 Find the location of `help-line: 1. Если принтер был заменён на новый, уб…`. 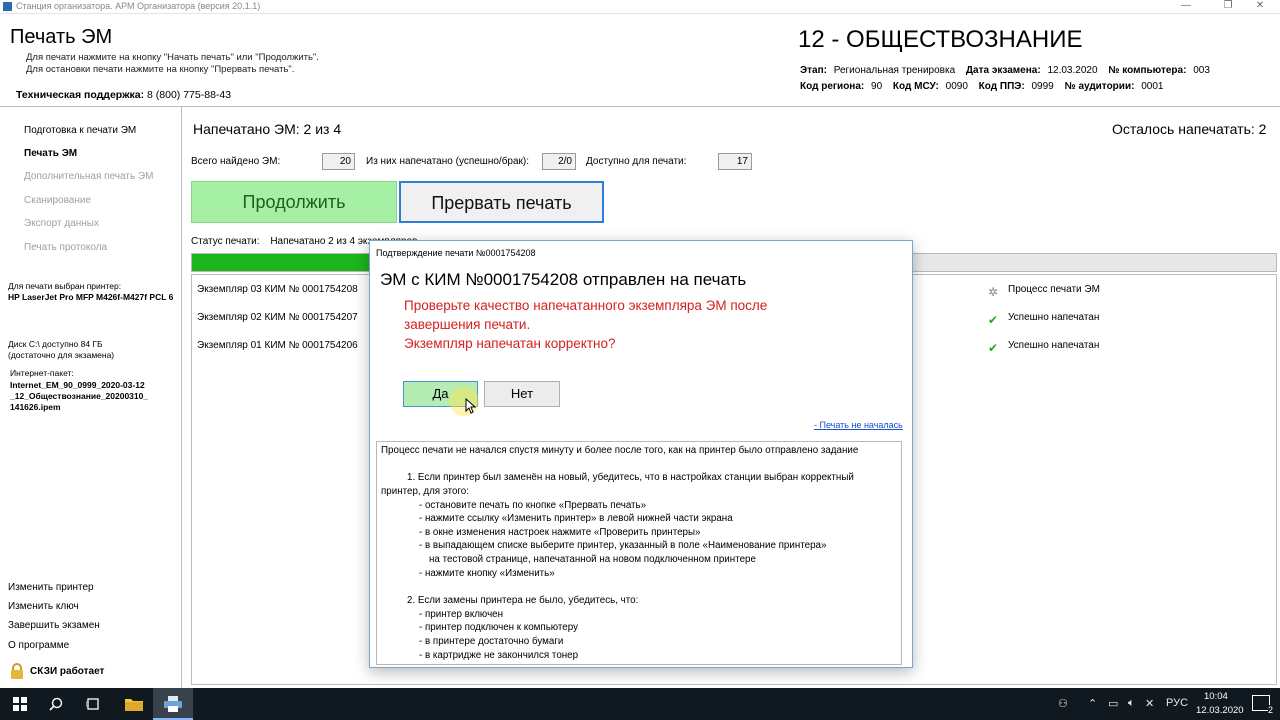

help-line: 1. Если принтер был заменён на новый, уб… is located at coordinates (630, 477).